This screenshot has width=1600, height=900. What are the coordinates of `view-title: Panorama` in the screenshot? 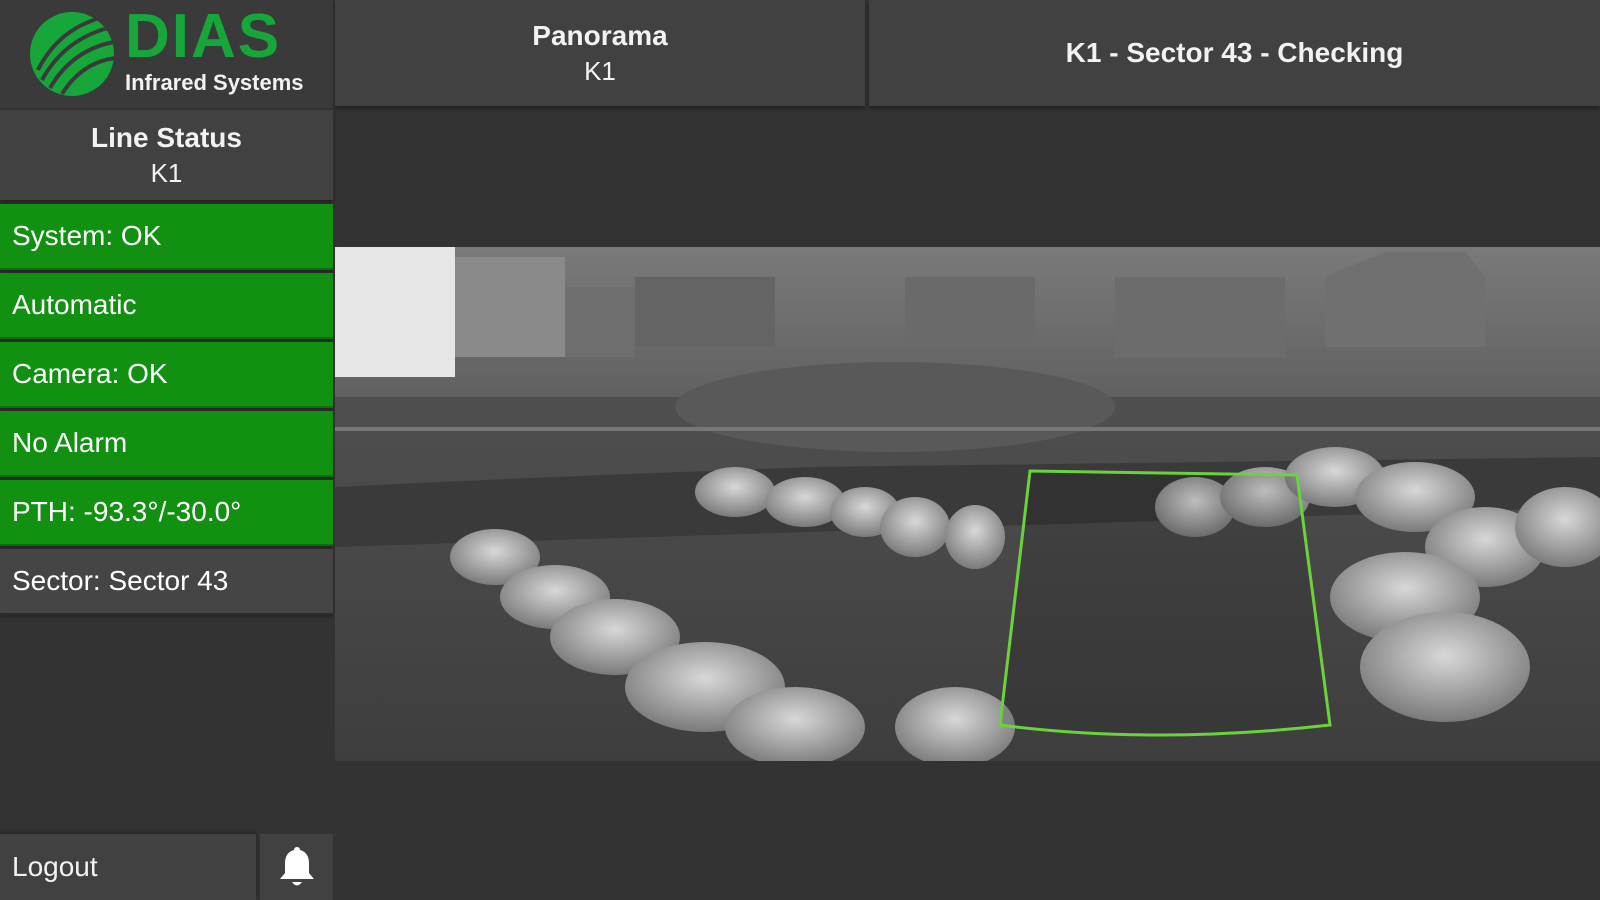 It's located at (600, 35).